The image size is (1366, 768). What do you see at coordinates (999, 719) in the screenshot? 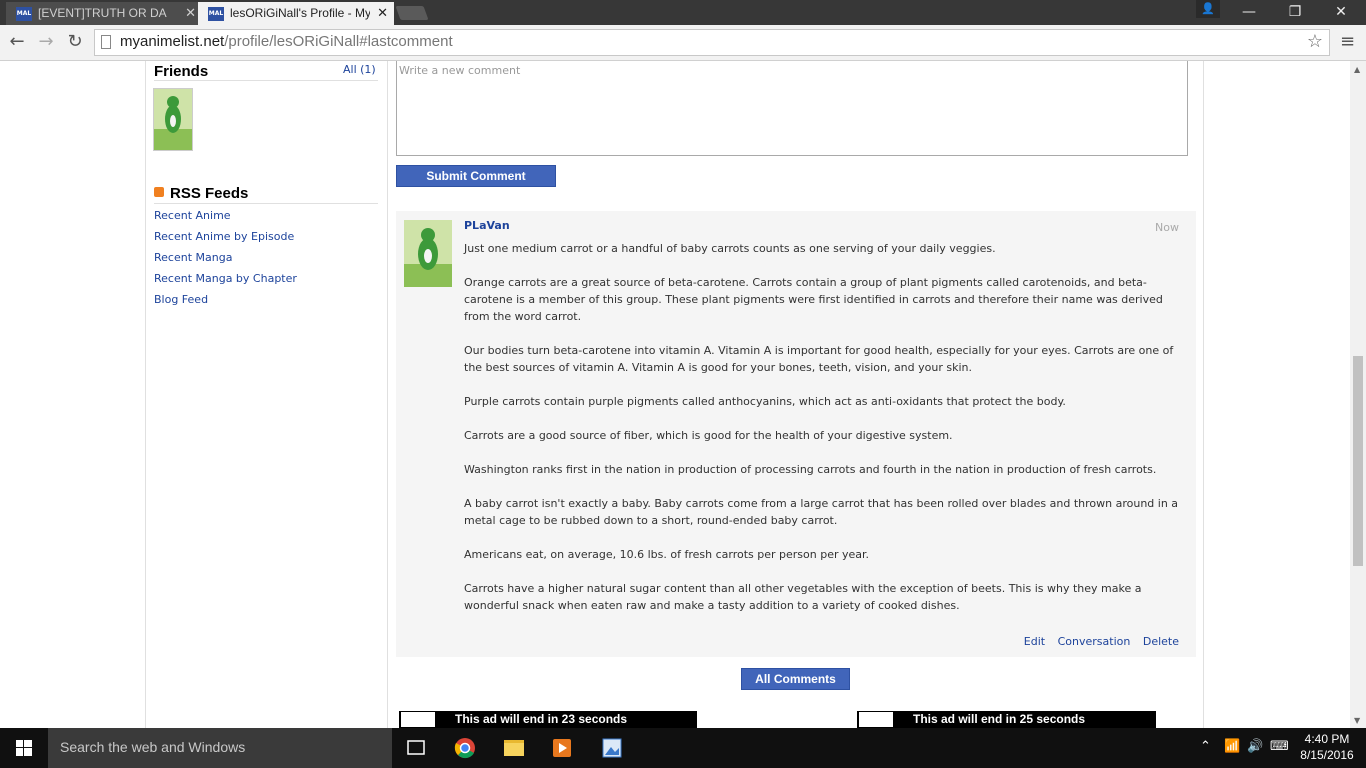
I see `ad-countdown-text: This ad will end in 25 seconds` at bounding box center [999, 719].